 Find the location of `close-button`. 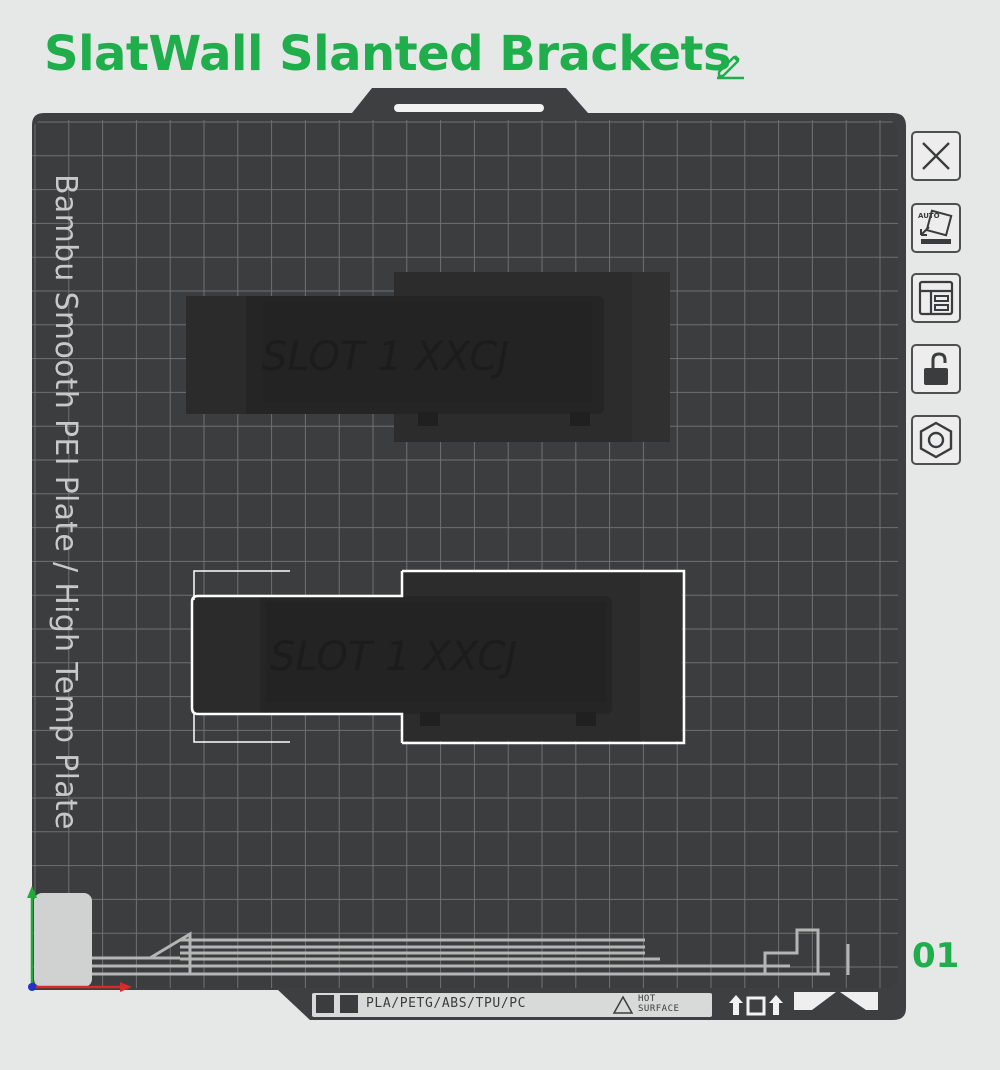

close-button is located at coordinates (936, 156).